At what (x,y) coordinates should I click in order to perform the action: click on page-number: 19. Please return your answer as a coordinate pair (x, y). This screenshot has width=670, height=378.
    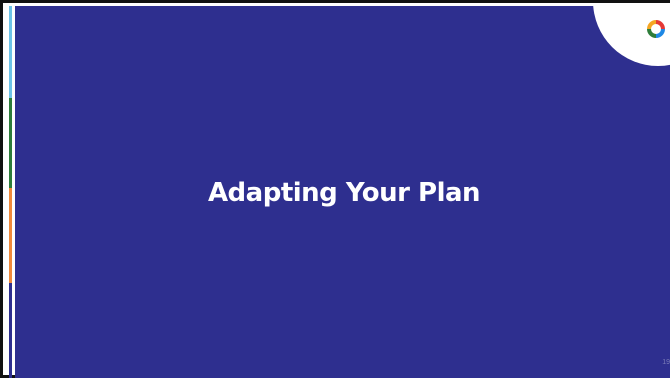
    Looking at the image, I should click on (666, 362).